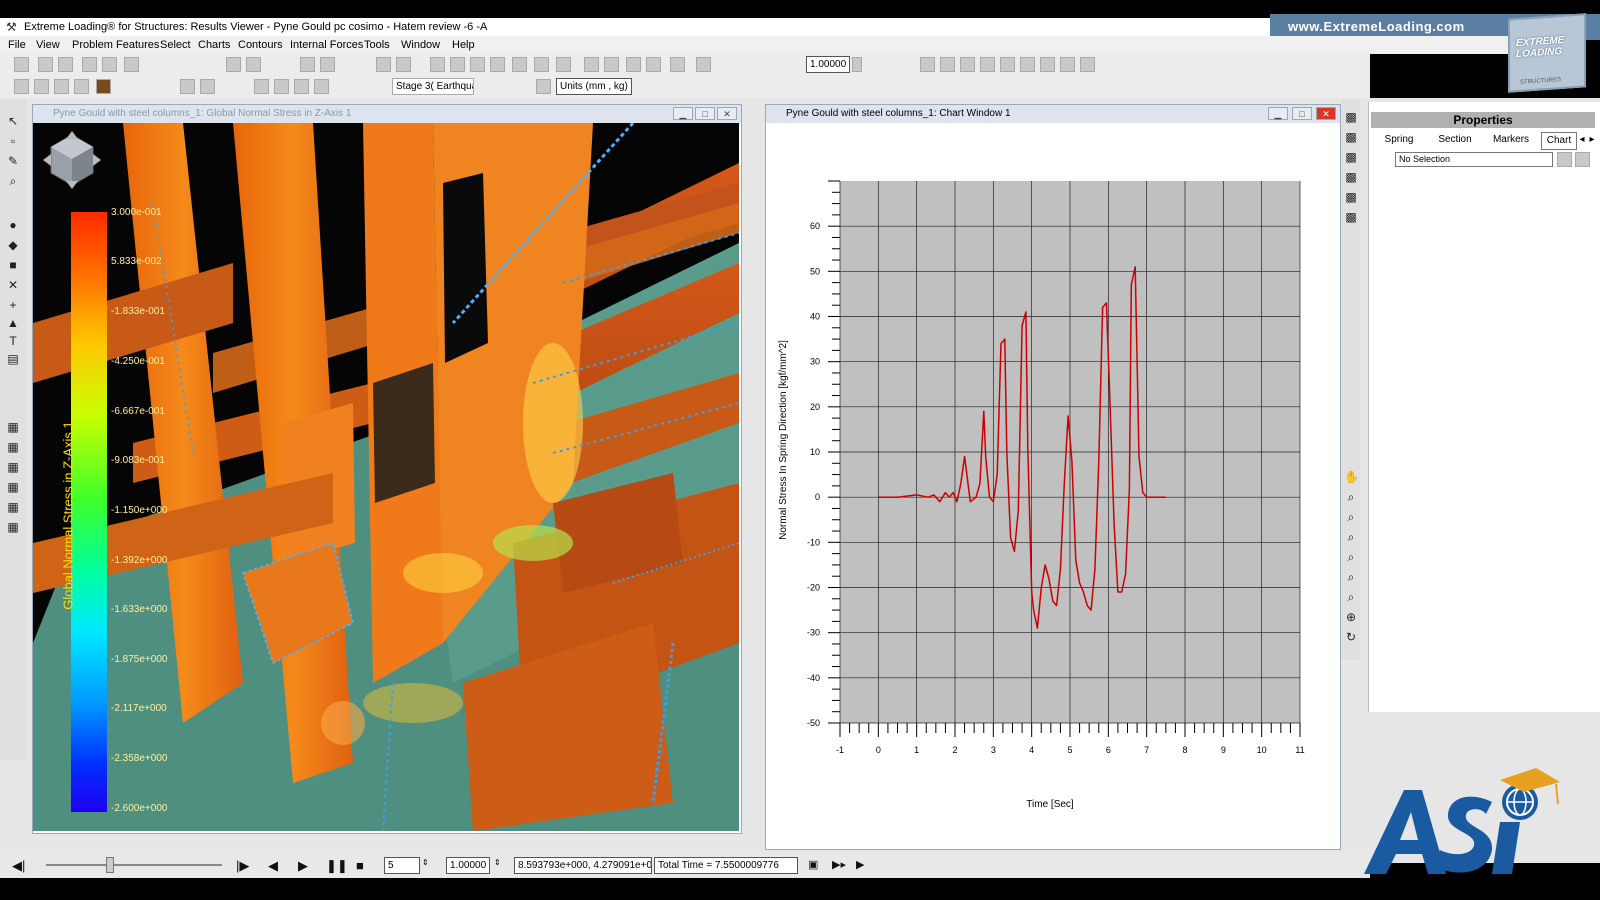  Describe the element at coordinates (828, 64) in the screenshot. I see `scale-input: 1.00000` at that location.